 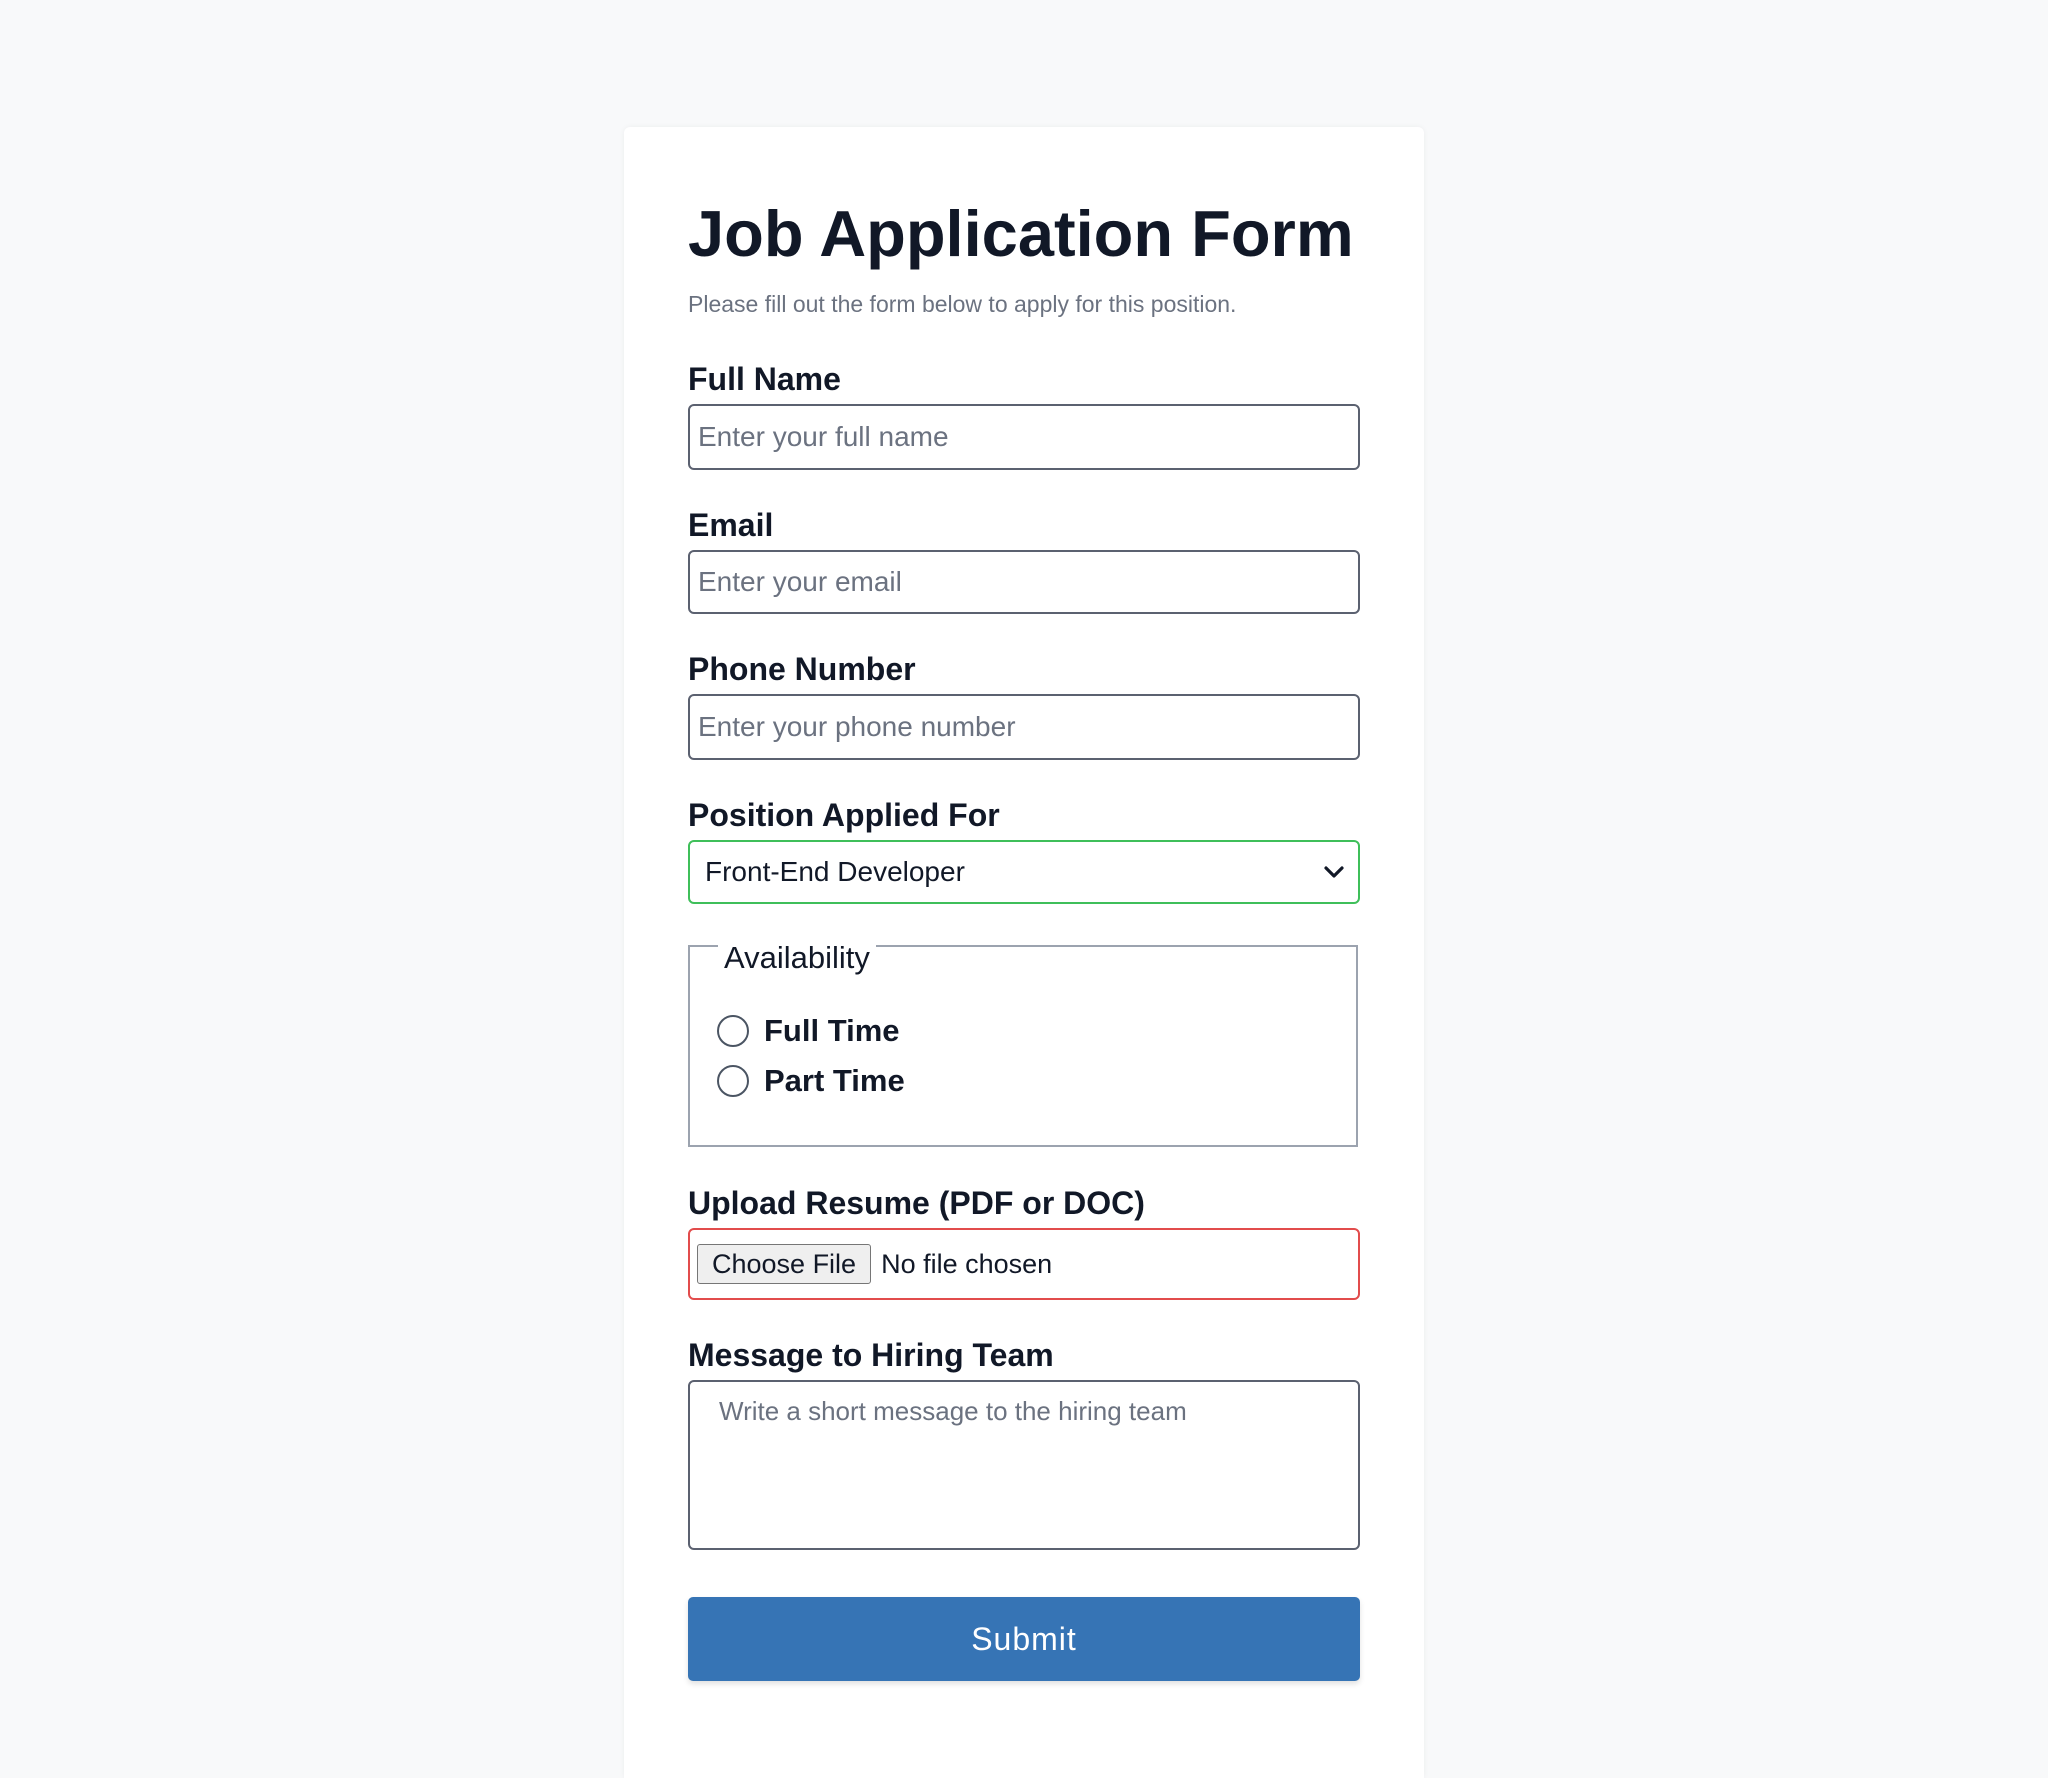 I want to click on phone-label: Phone Number, so click(x=802, y=669).